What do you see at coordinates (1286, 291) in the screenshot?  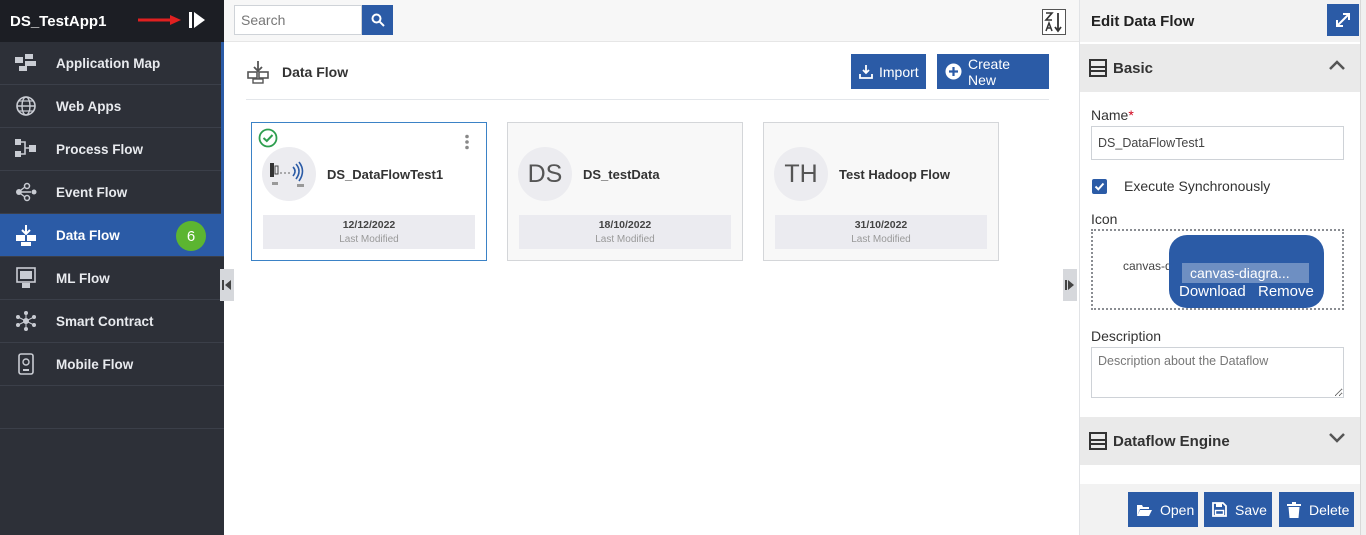 I see `remove-link: Remove` at bounding box center [1286, 291].